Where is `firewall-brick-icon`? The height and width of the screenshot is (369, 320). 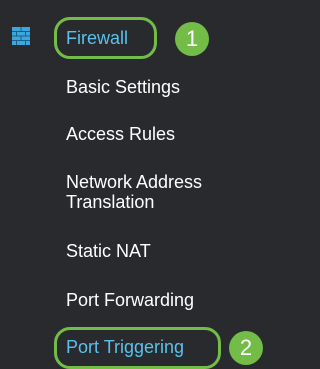 firewall-brick-icon is located at coordinates (21, 36).